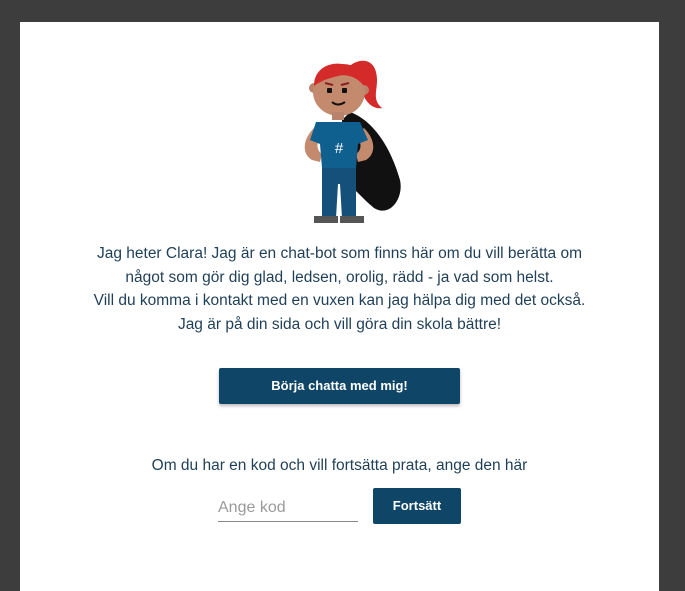  What do you see at coordinates (339, 386) in the screenshot?
I see `start-chat-button: Börja chatta med mig!` at bounding box center [339, 386].